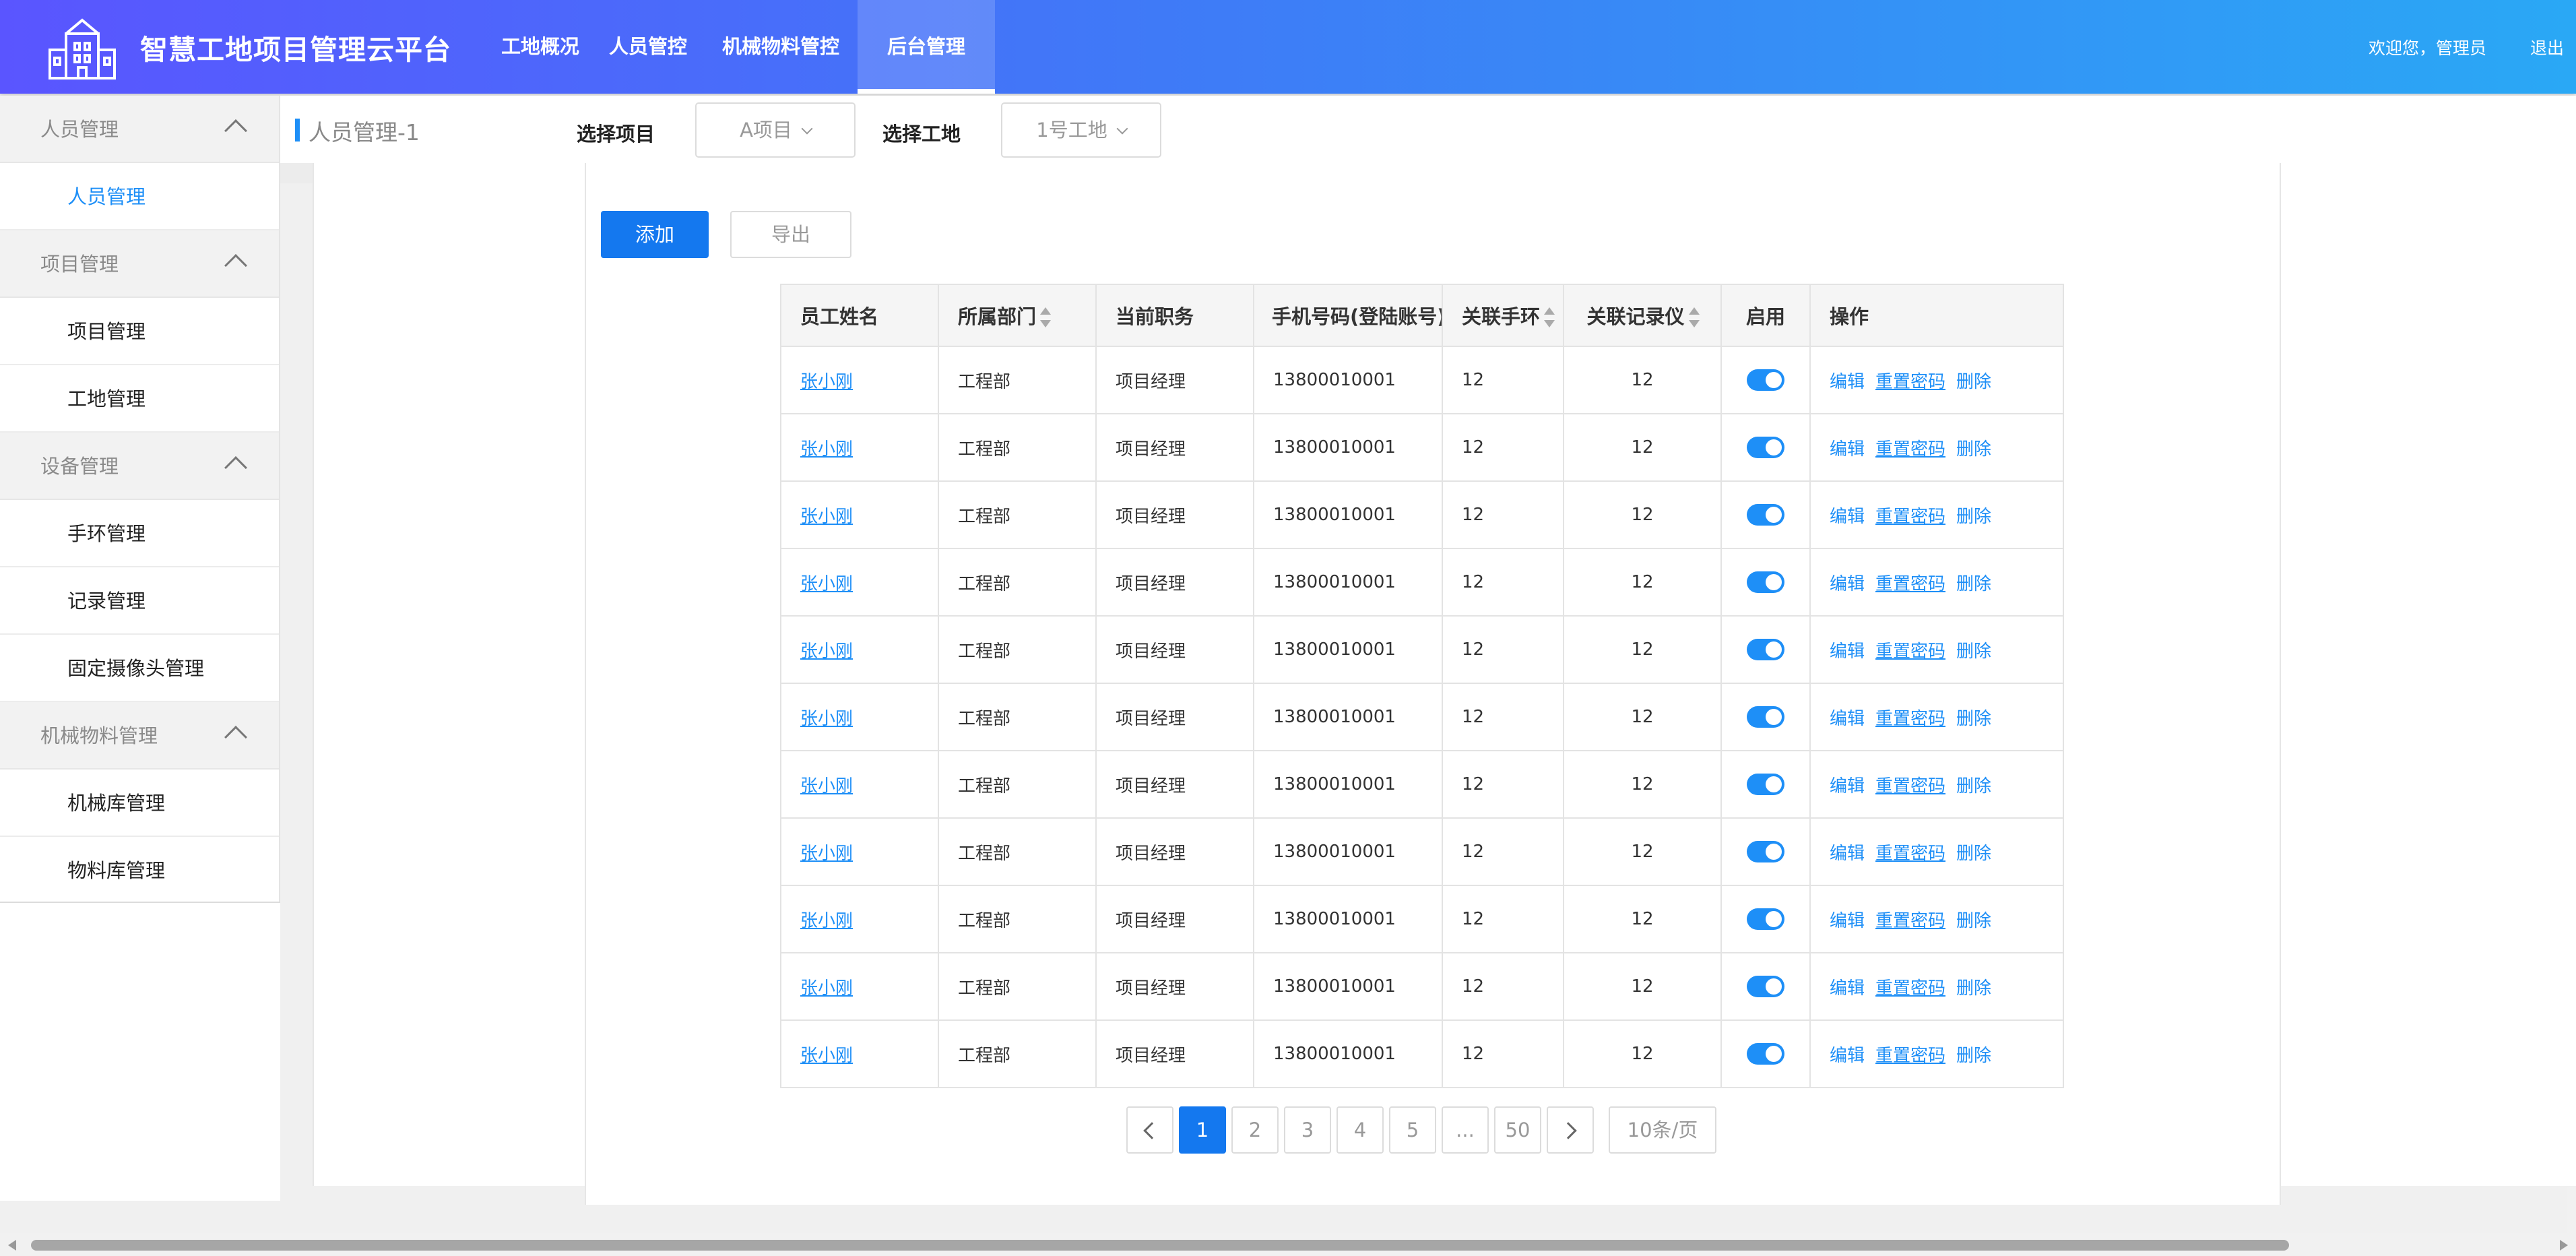 This screenshot has width=2576, height=1256. I want to click on page-button: 3, so click(1307, 1130).